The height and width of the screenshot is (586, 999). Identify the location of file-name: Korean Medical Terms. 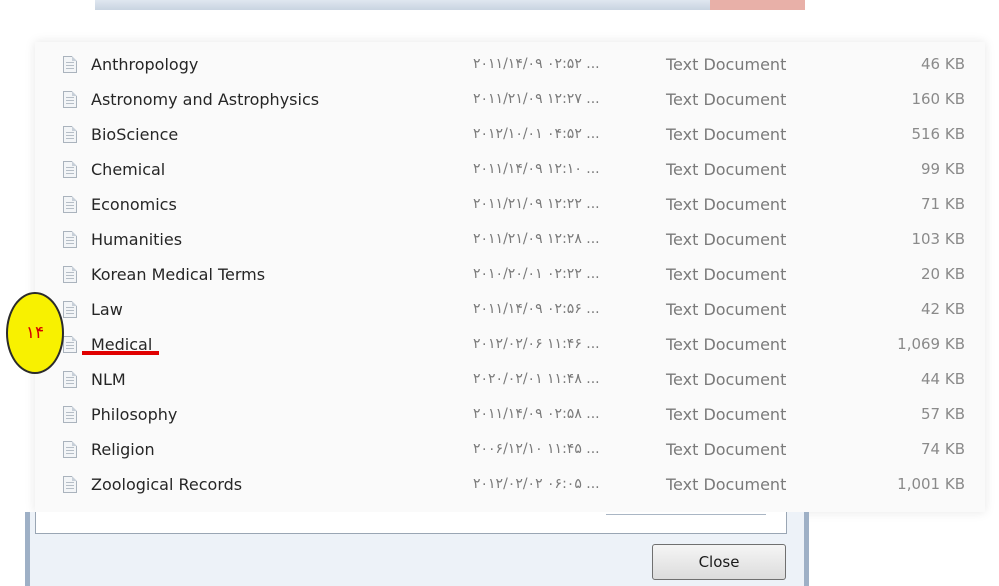
(178, 274).